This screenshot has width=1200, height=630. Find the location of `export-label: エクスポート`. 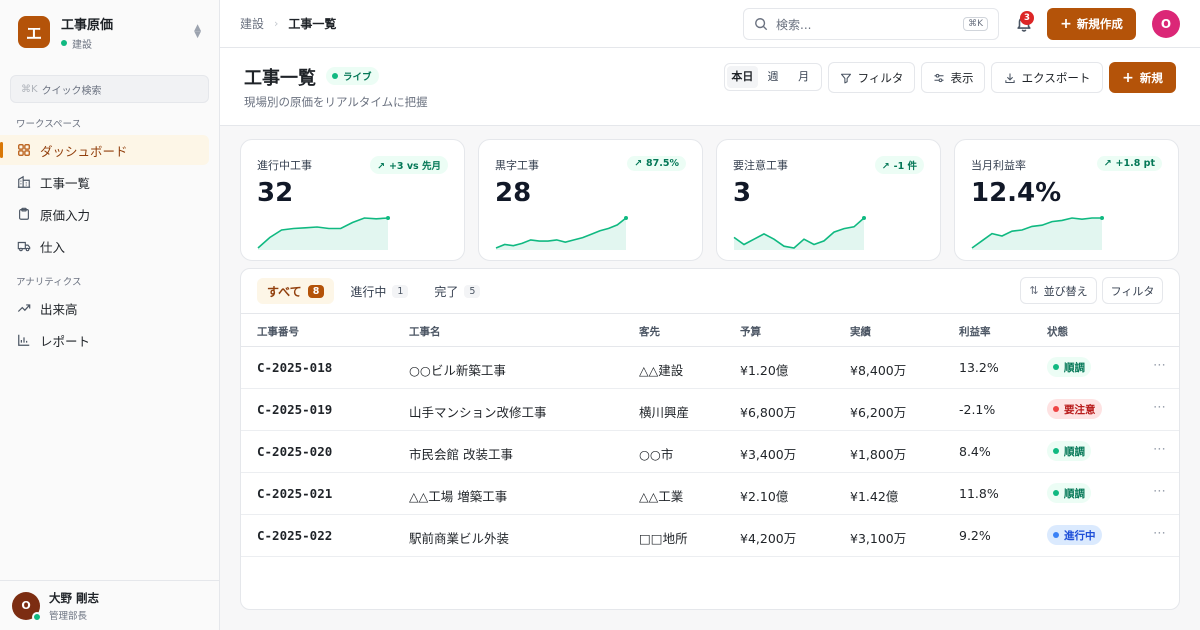

export-label: エクスポート is located at coordinates (1056, 77).